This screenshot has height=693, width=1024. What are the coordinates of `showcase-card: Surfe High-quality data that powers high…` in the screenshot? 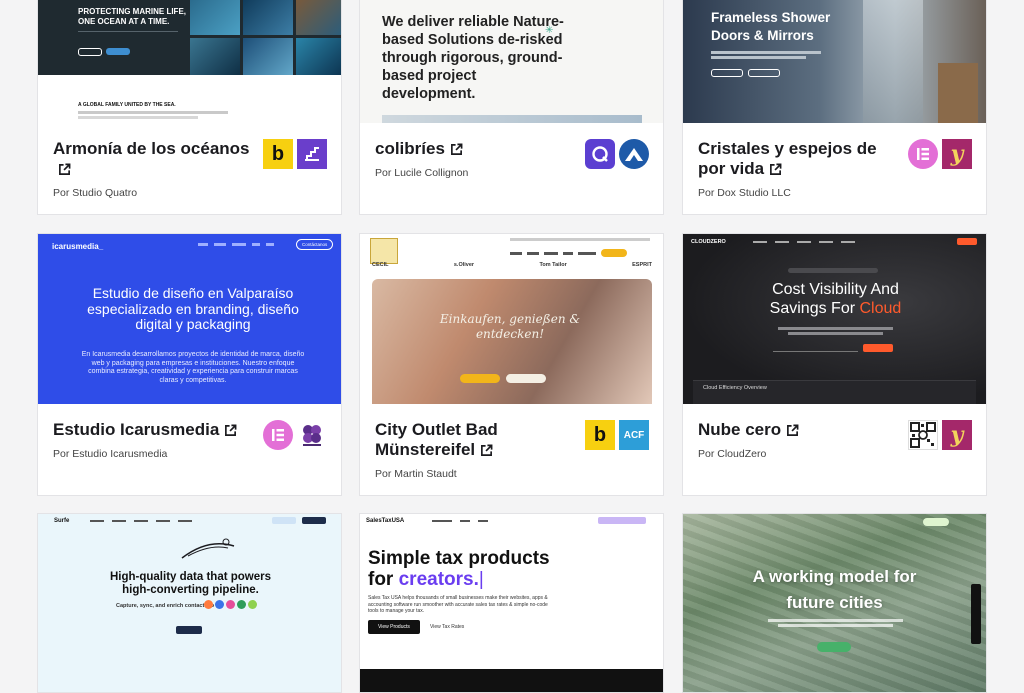 It's located at (189, 603).